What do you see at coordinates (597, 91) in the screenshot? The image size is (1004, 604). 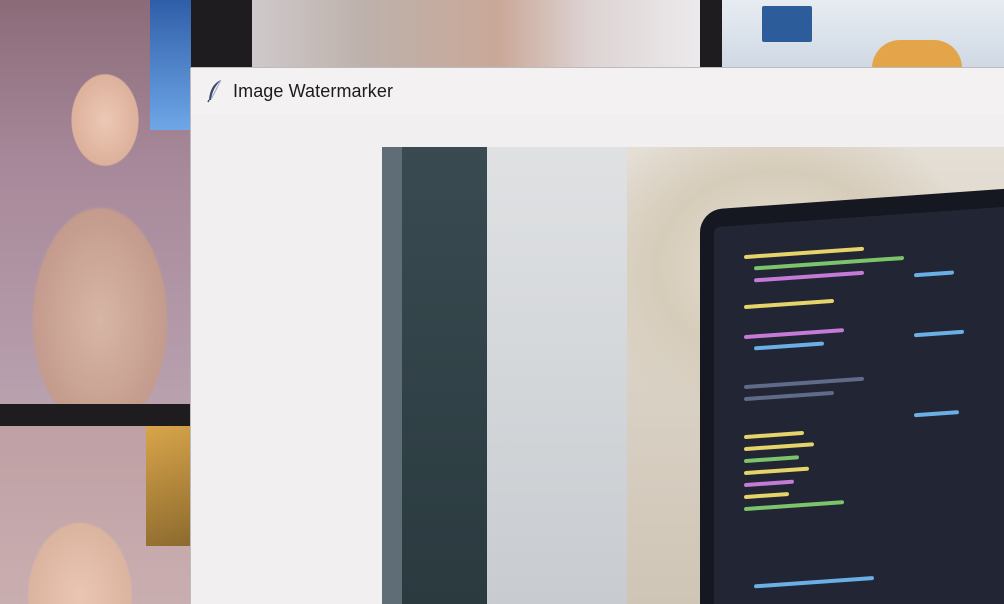 I see `title-bar: Image Watermarker` at bounding box center [597, 91].